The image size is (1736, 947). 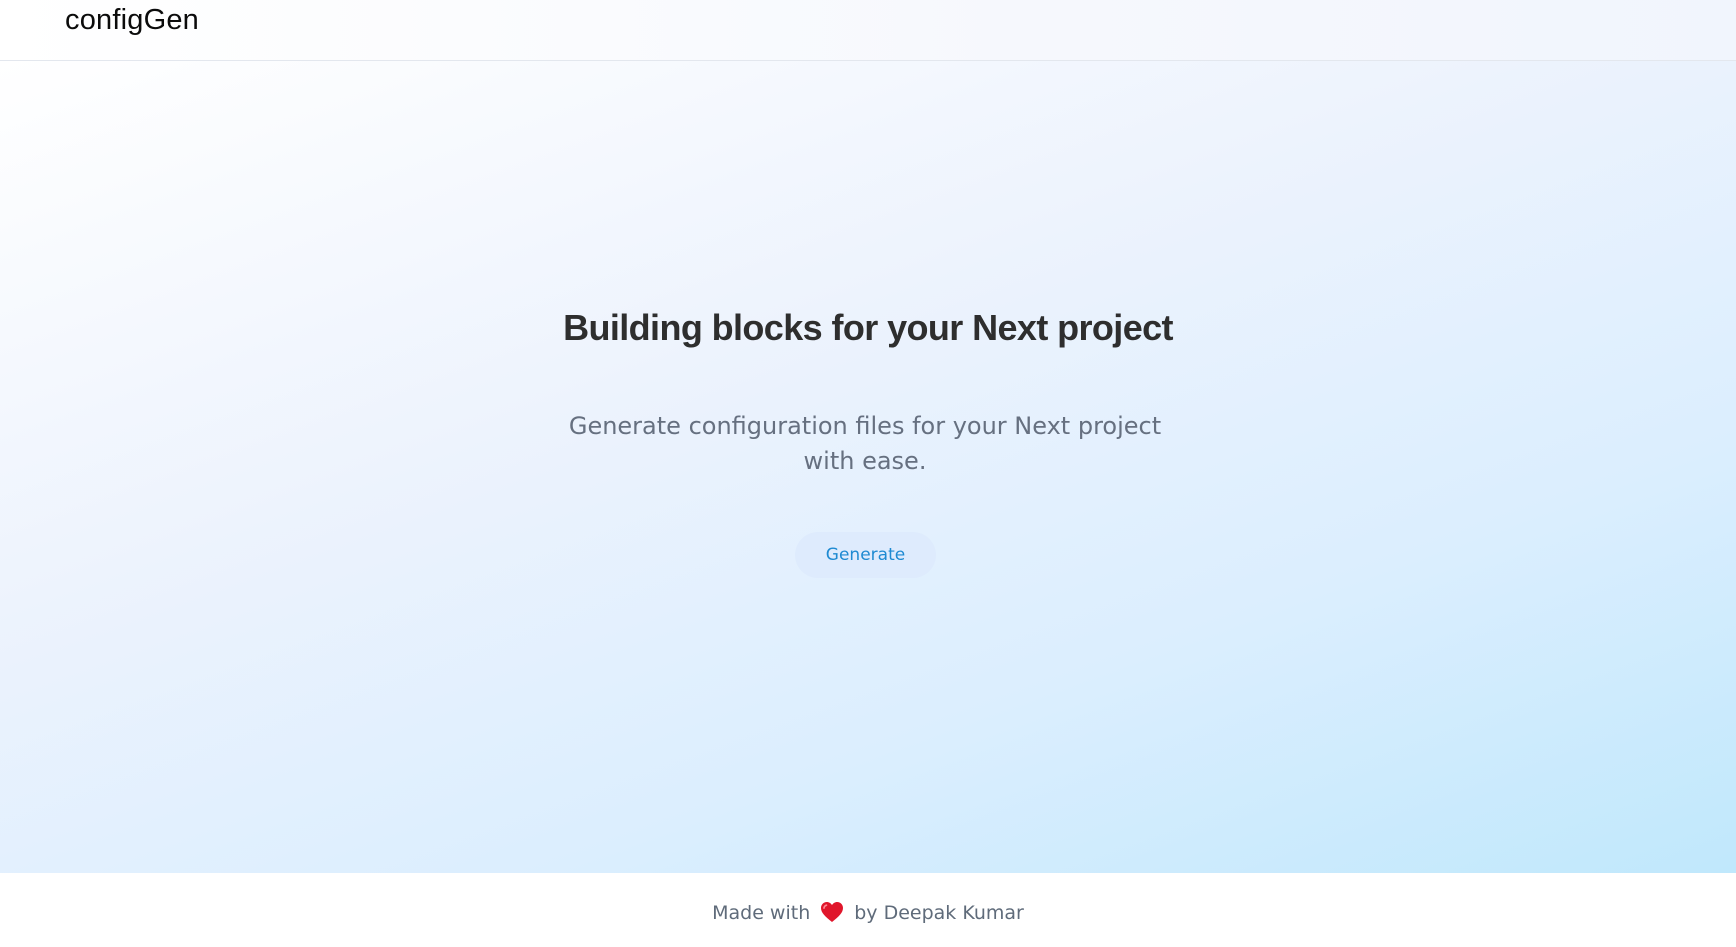 I want to click on footer-author-text: by Deepak Kumar, so click(x=939, y=913).